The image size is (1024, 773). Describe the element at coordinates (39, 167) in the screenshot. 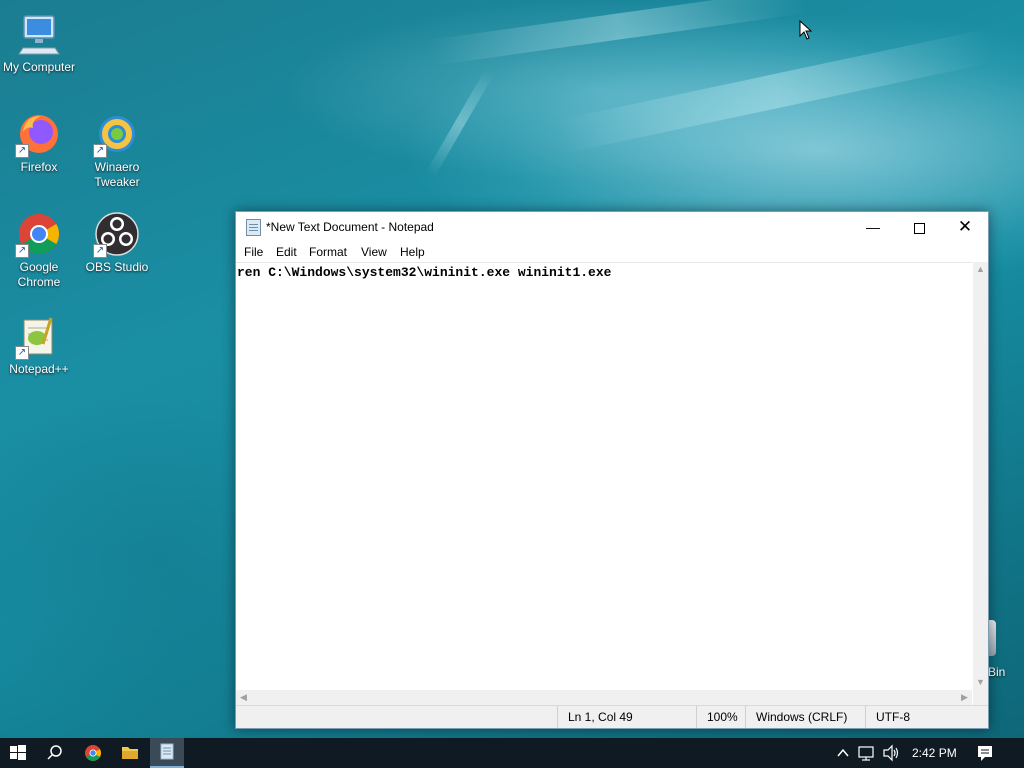

I see `desktop-icon-label: Firefox` at that location.